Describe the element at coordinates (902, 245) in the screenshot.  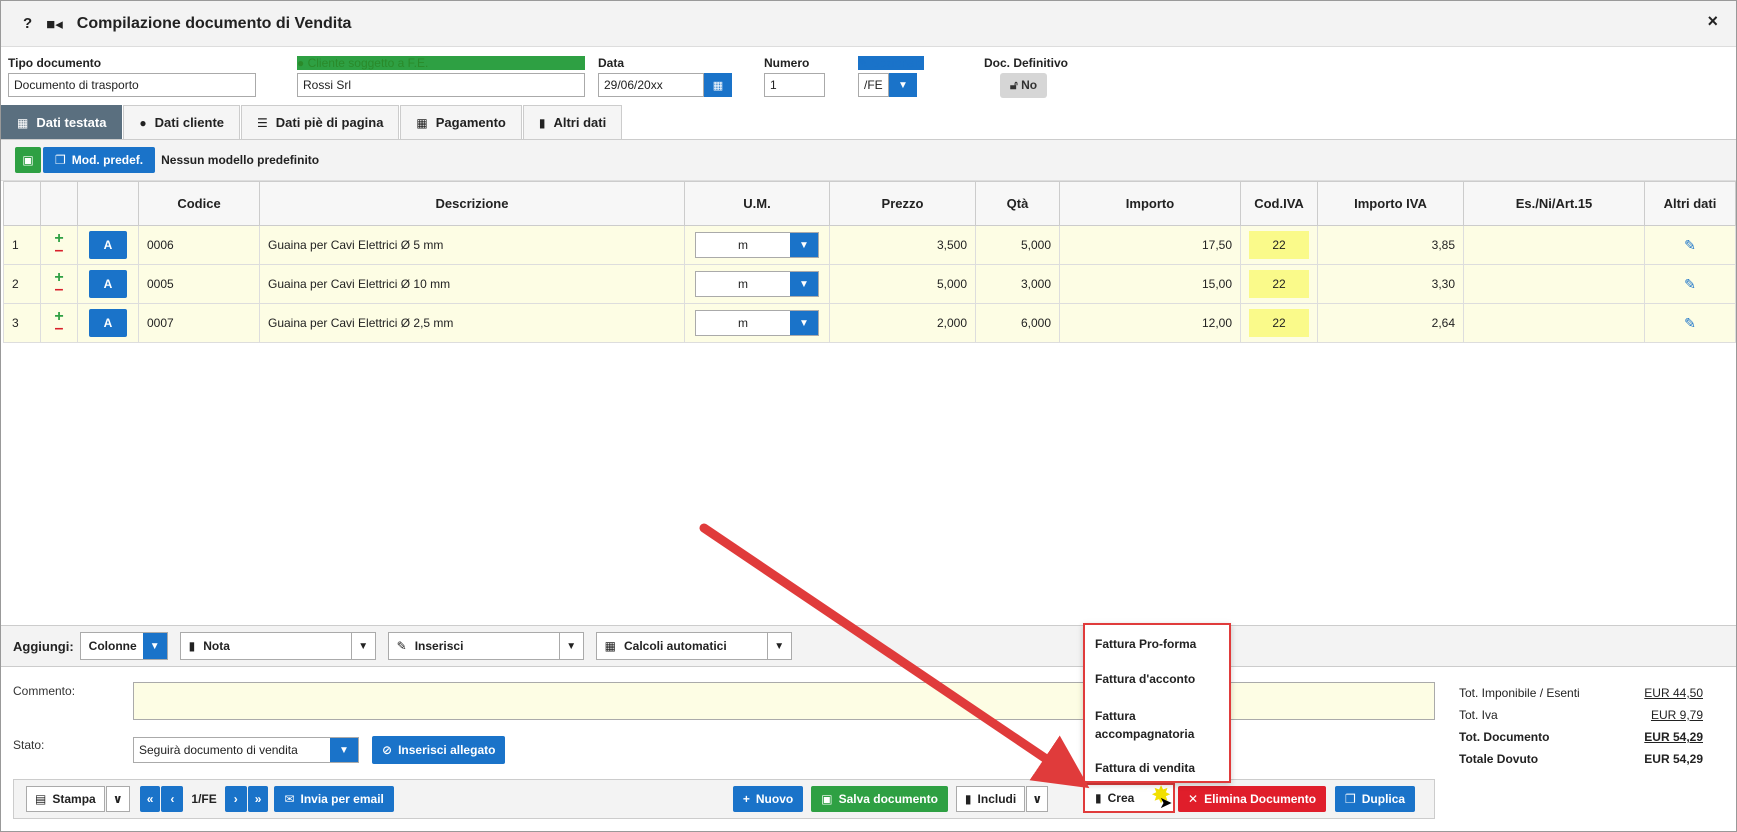
I see `cell-prezzo: 3,500` at that location.